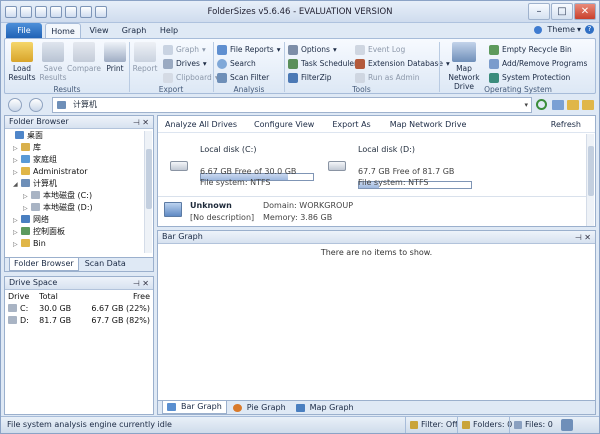 Image resolution: width=600 pixels, height=434 pixels. I want to click on folder-icon, so click(573, 105).